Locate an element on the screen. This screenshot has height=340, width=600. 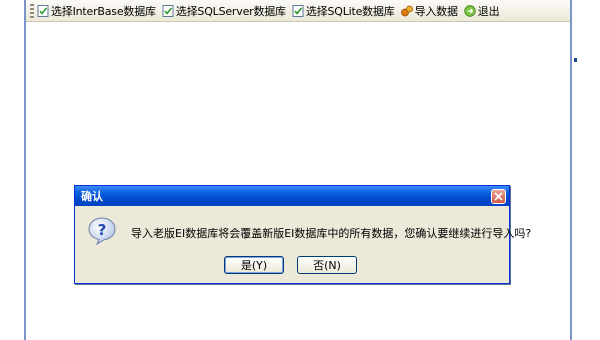
close-icon is located at coordinates (498, 196).